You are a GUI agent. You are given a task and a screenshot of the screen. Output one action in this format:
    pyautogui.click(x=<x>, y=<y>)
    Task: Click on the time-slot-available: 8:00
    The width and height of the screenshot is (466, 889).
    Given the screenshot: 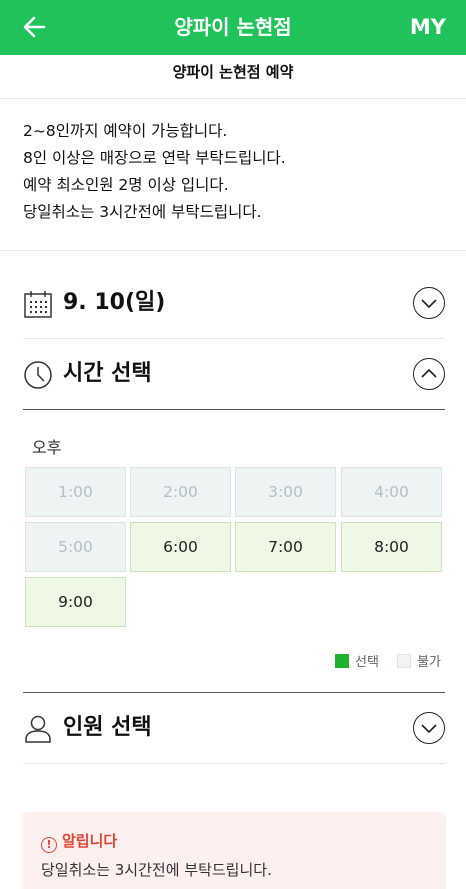 What is the action you would take?
    pyautogui.click(x=391, y=547)
    